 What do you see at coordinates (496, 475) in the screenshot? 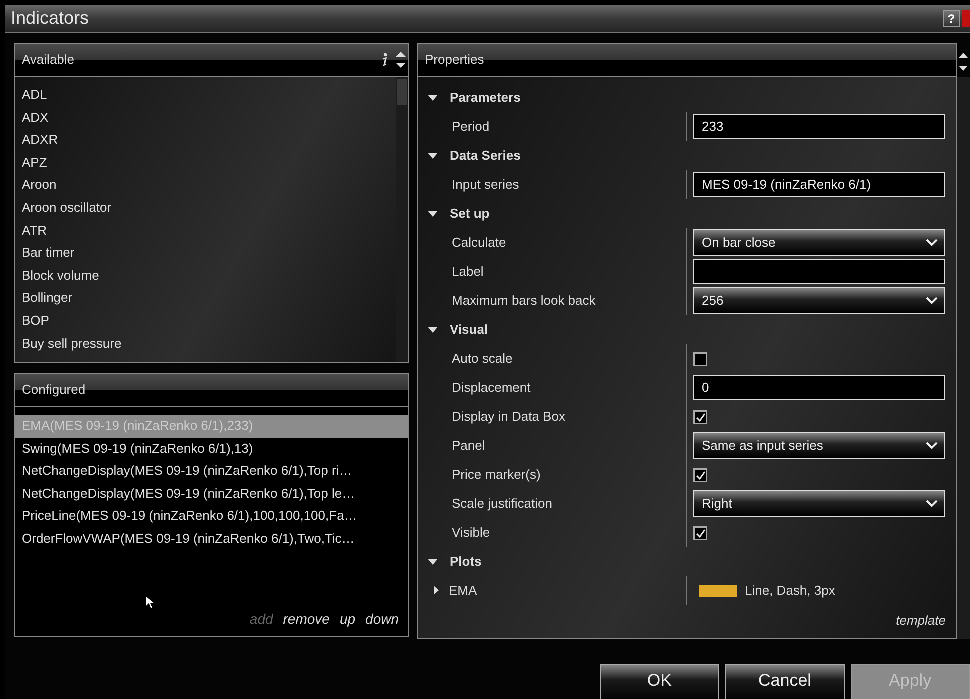
I see `property-label: Price marker(s)` at bounding box center [496, 475].